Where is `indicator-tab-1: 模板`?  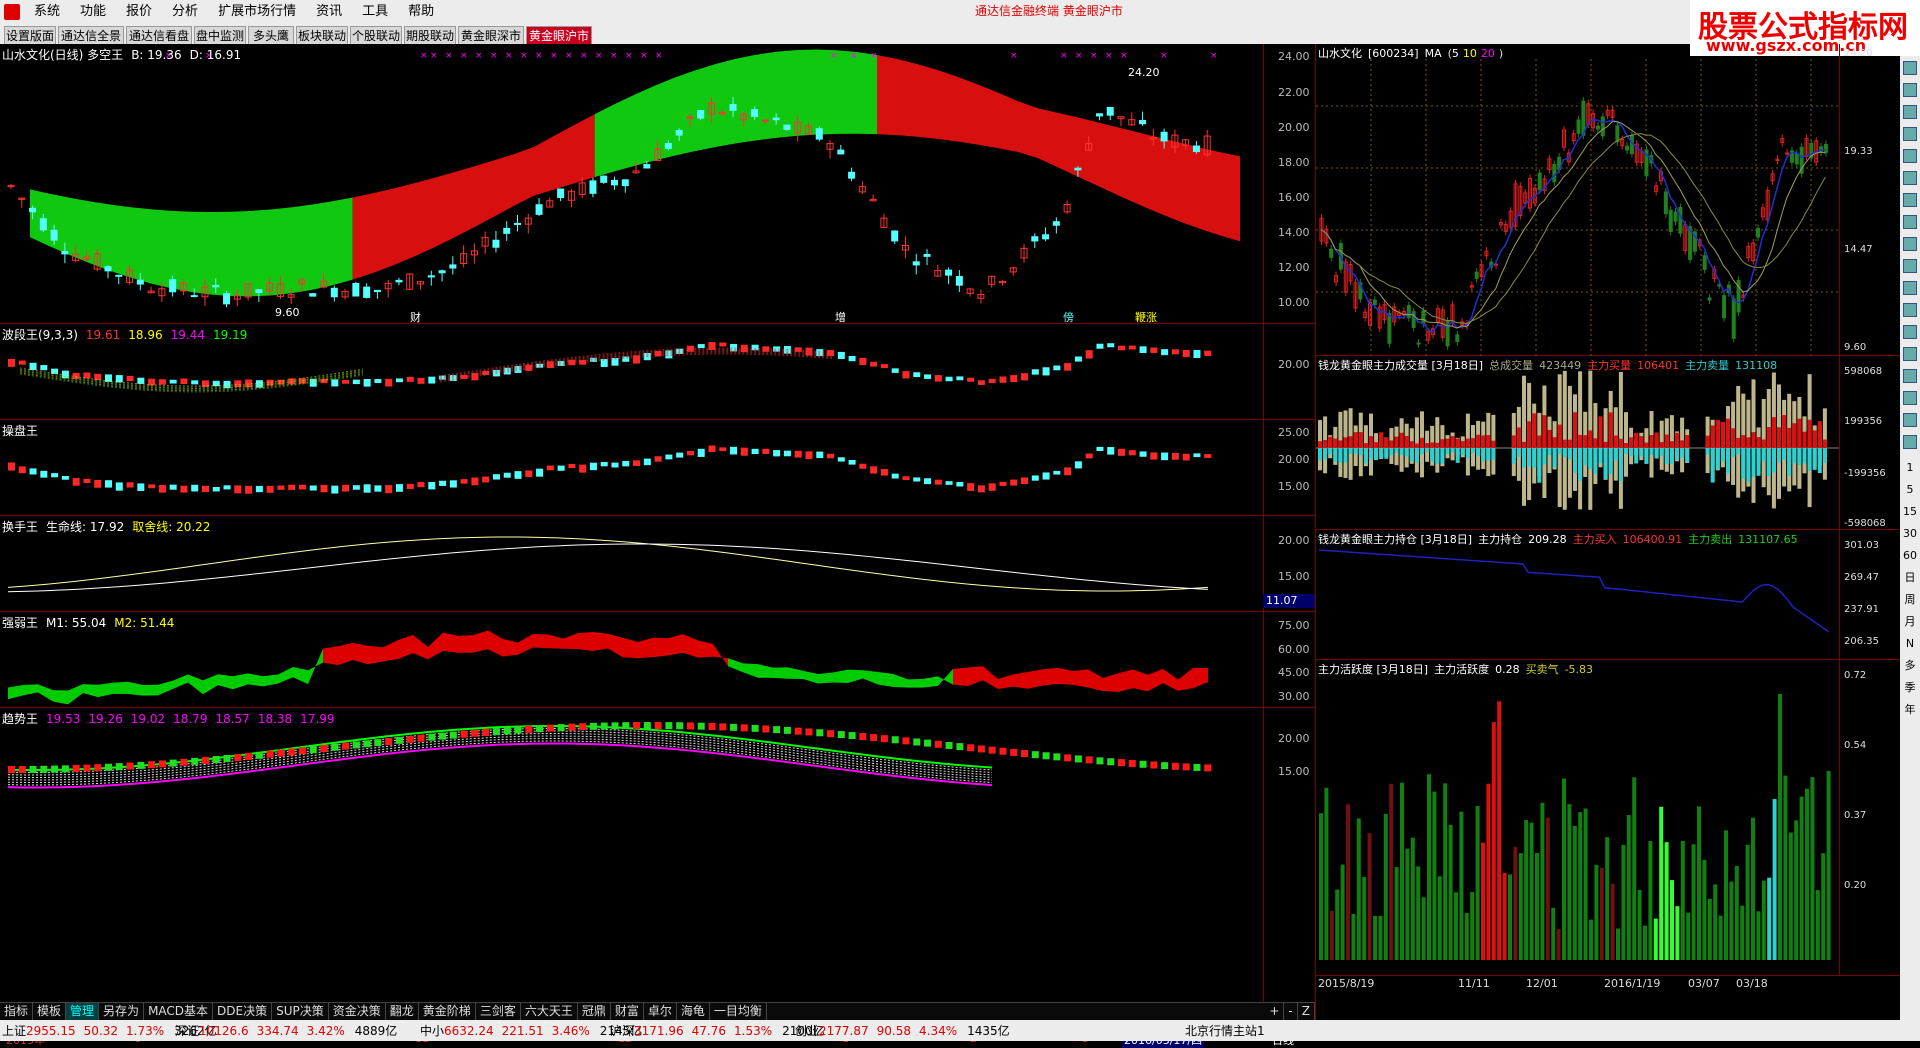 indicator-tab-1: 模板 is located at coordinates (50, 1011).